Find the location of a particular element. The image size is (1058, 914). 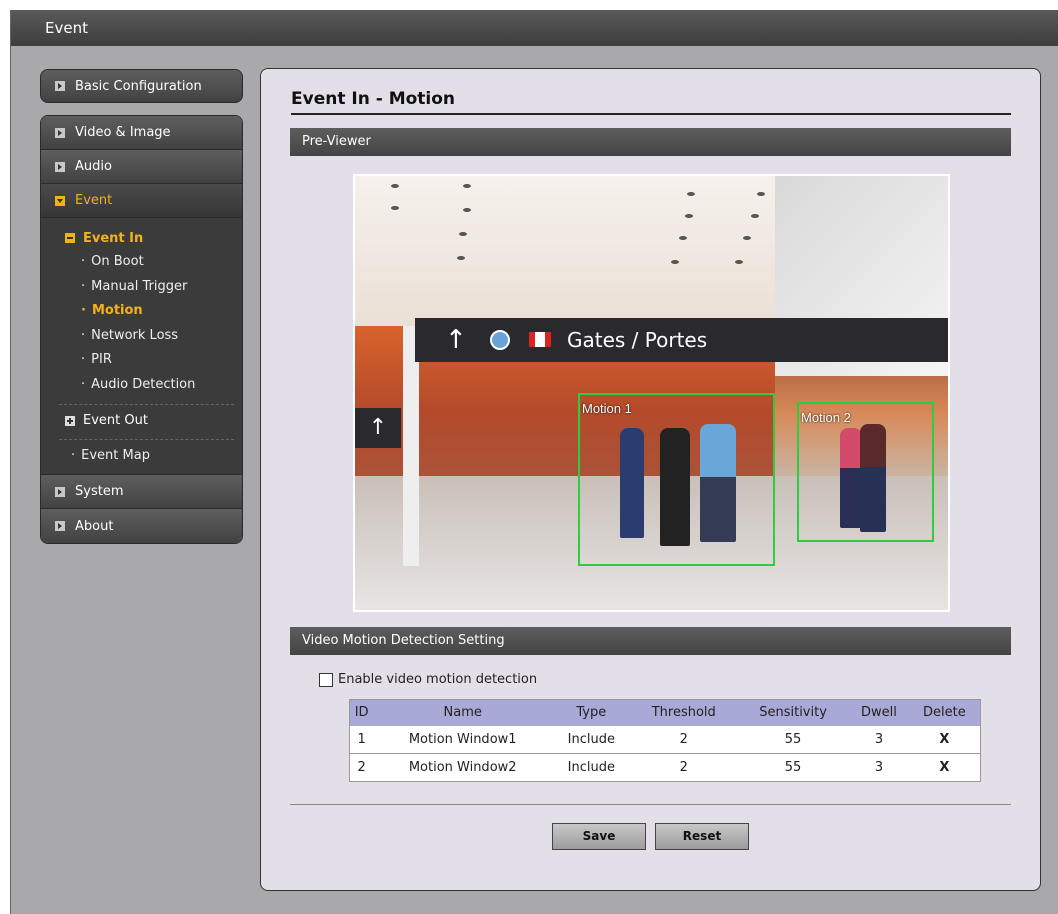

cell-id: 1 is located at coordinates (361, 739).